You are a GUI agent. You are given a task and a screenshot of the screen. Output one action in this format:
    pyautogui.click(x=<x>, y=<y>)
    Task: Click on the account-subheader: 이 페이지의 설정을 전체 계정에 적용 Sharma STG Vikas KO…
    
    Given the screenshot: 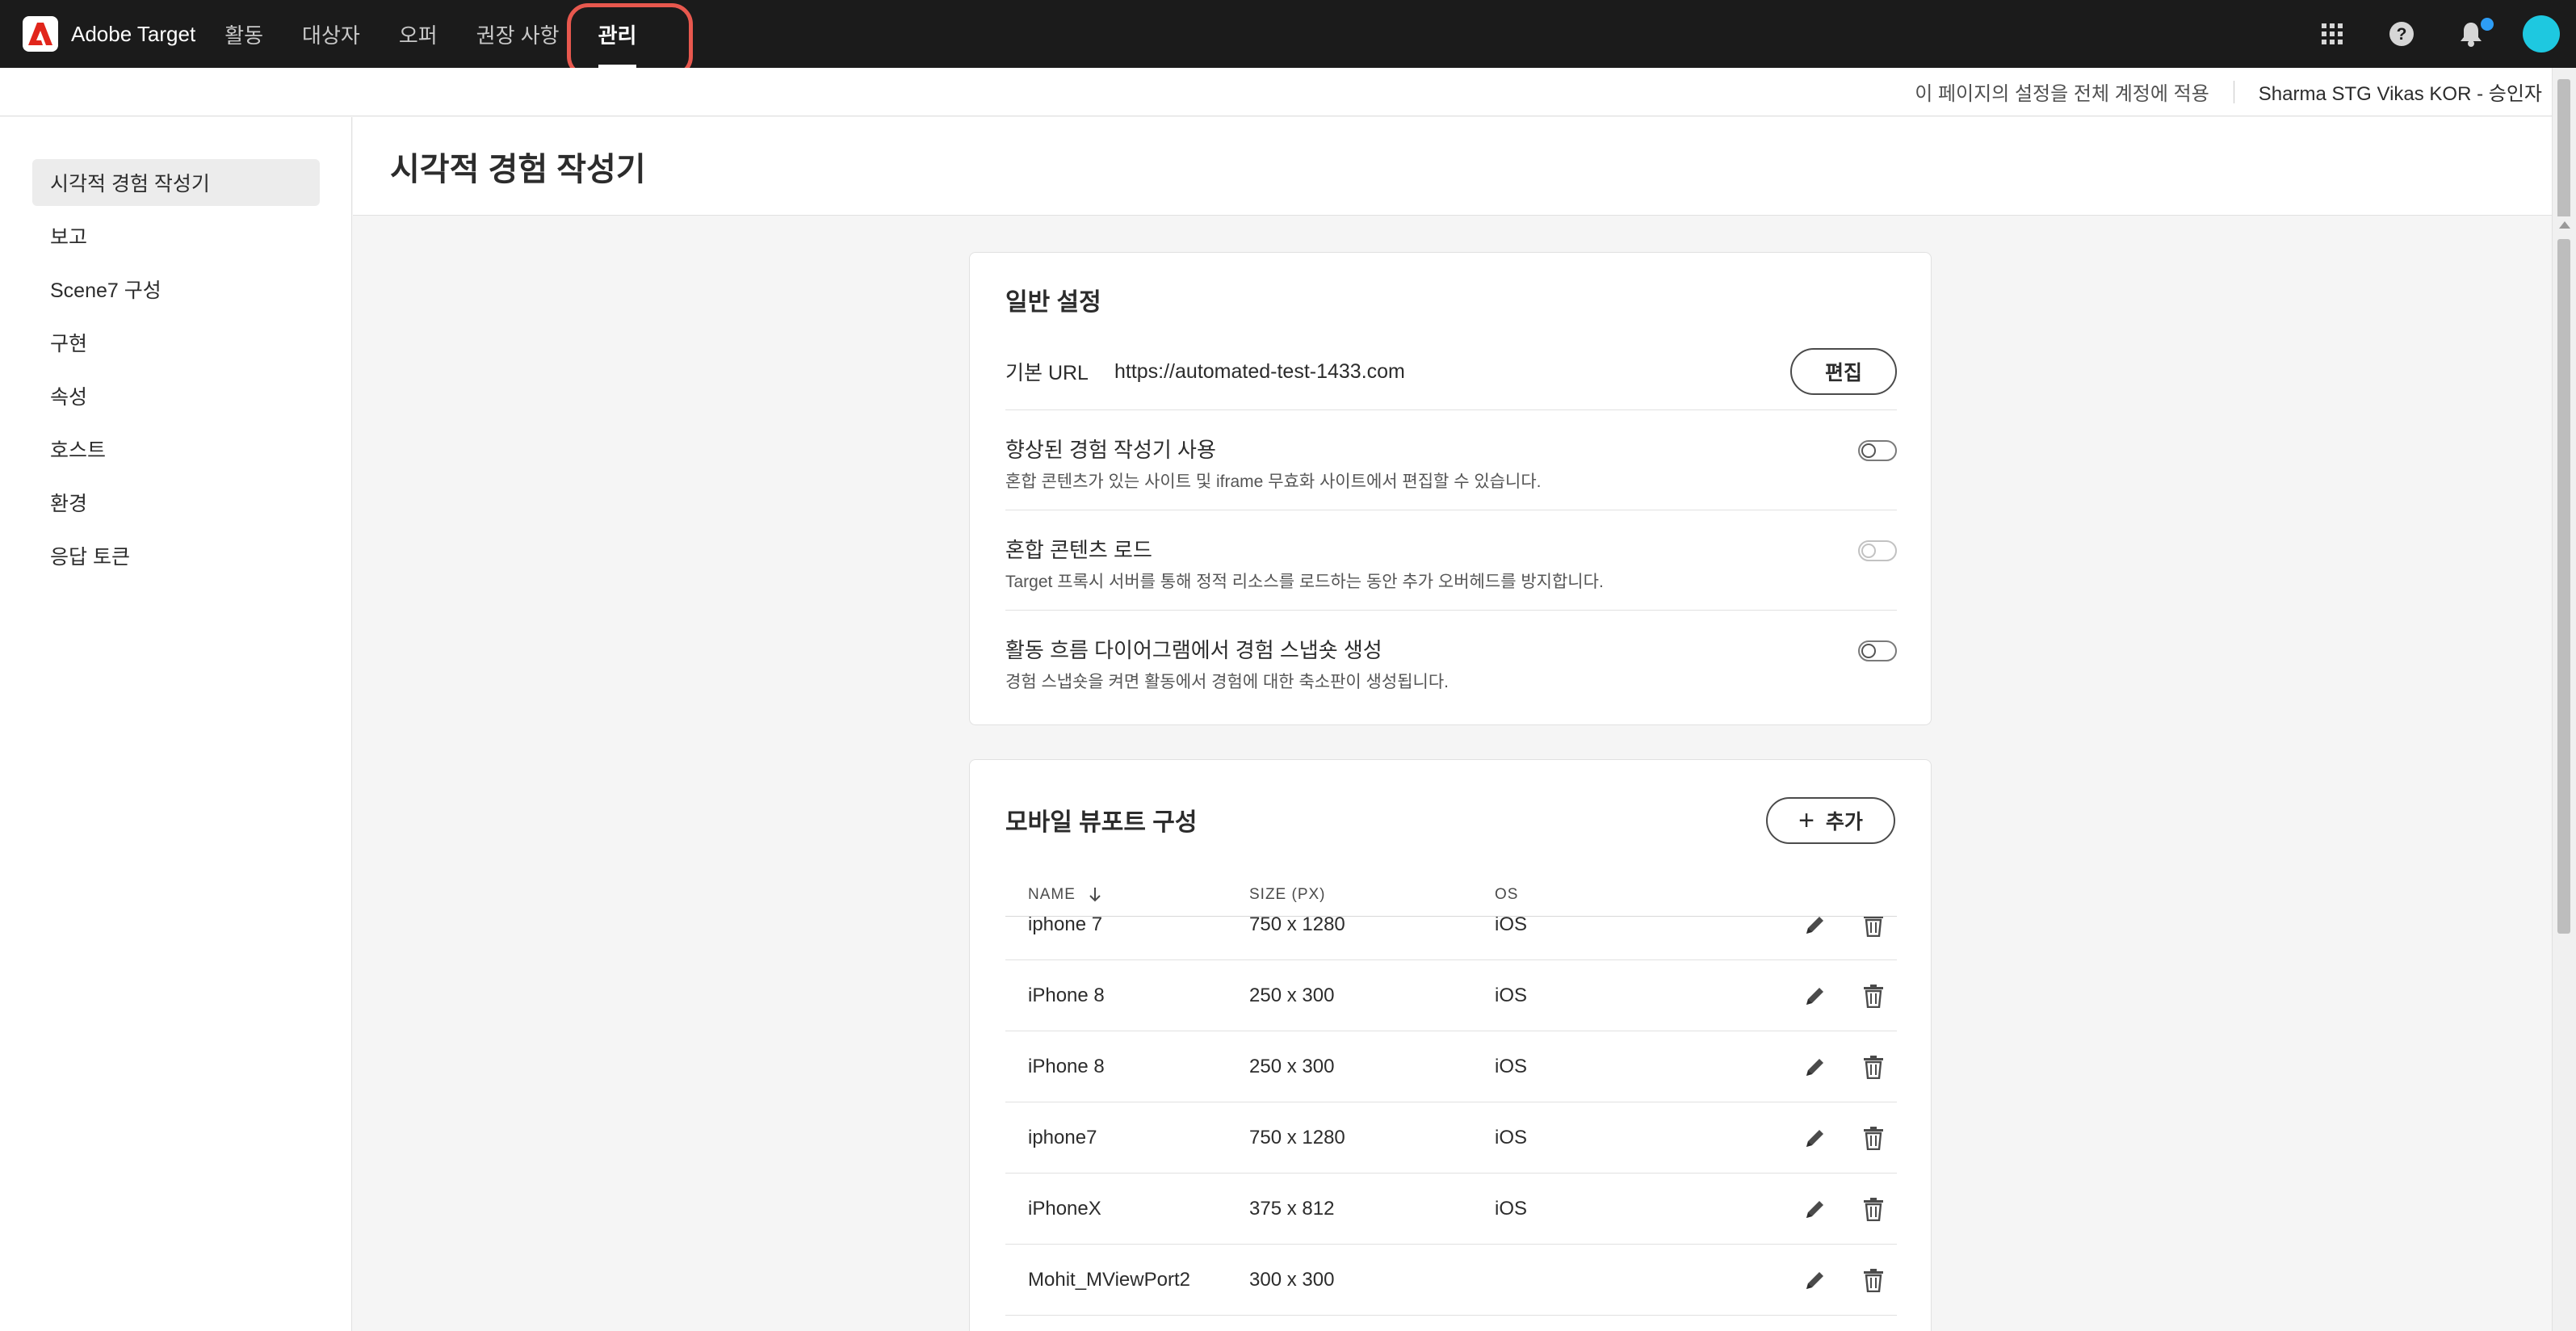 What is the action you would take?
    pyautogui.click(x=1276, y=92)
    